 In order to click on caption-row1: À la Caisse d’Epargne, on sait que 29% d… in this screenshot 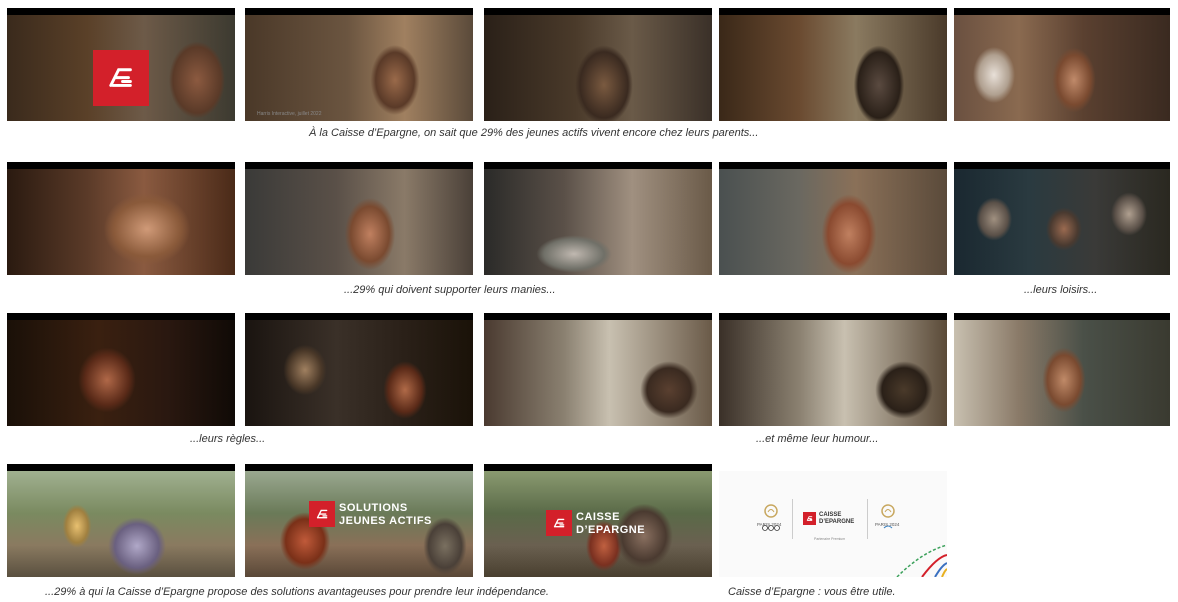, I will do `click(534, 133)`.